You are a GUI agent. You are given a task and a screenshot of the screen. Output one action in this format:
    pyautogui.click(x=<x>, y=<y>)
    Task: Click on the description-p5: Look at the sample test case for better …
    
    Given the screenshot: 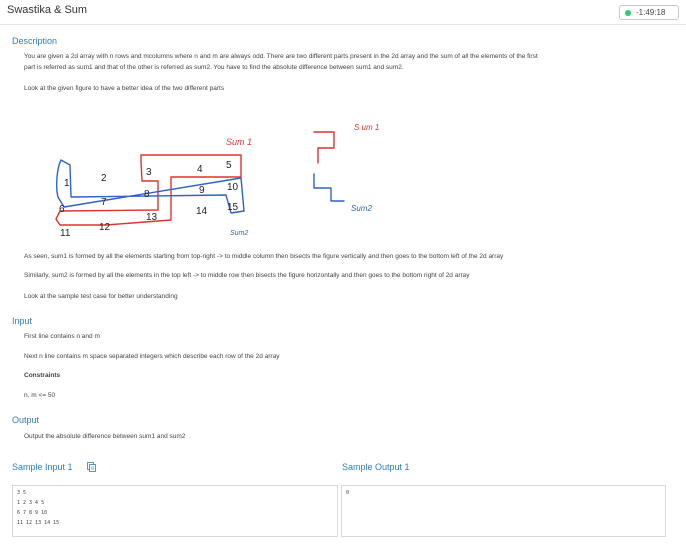 What is the action you would take?
    pyautogui.click(x=101, y=296)
    